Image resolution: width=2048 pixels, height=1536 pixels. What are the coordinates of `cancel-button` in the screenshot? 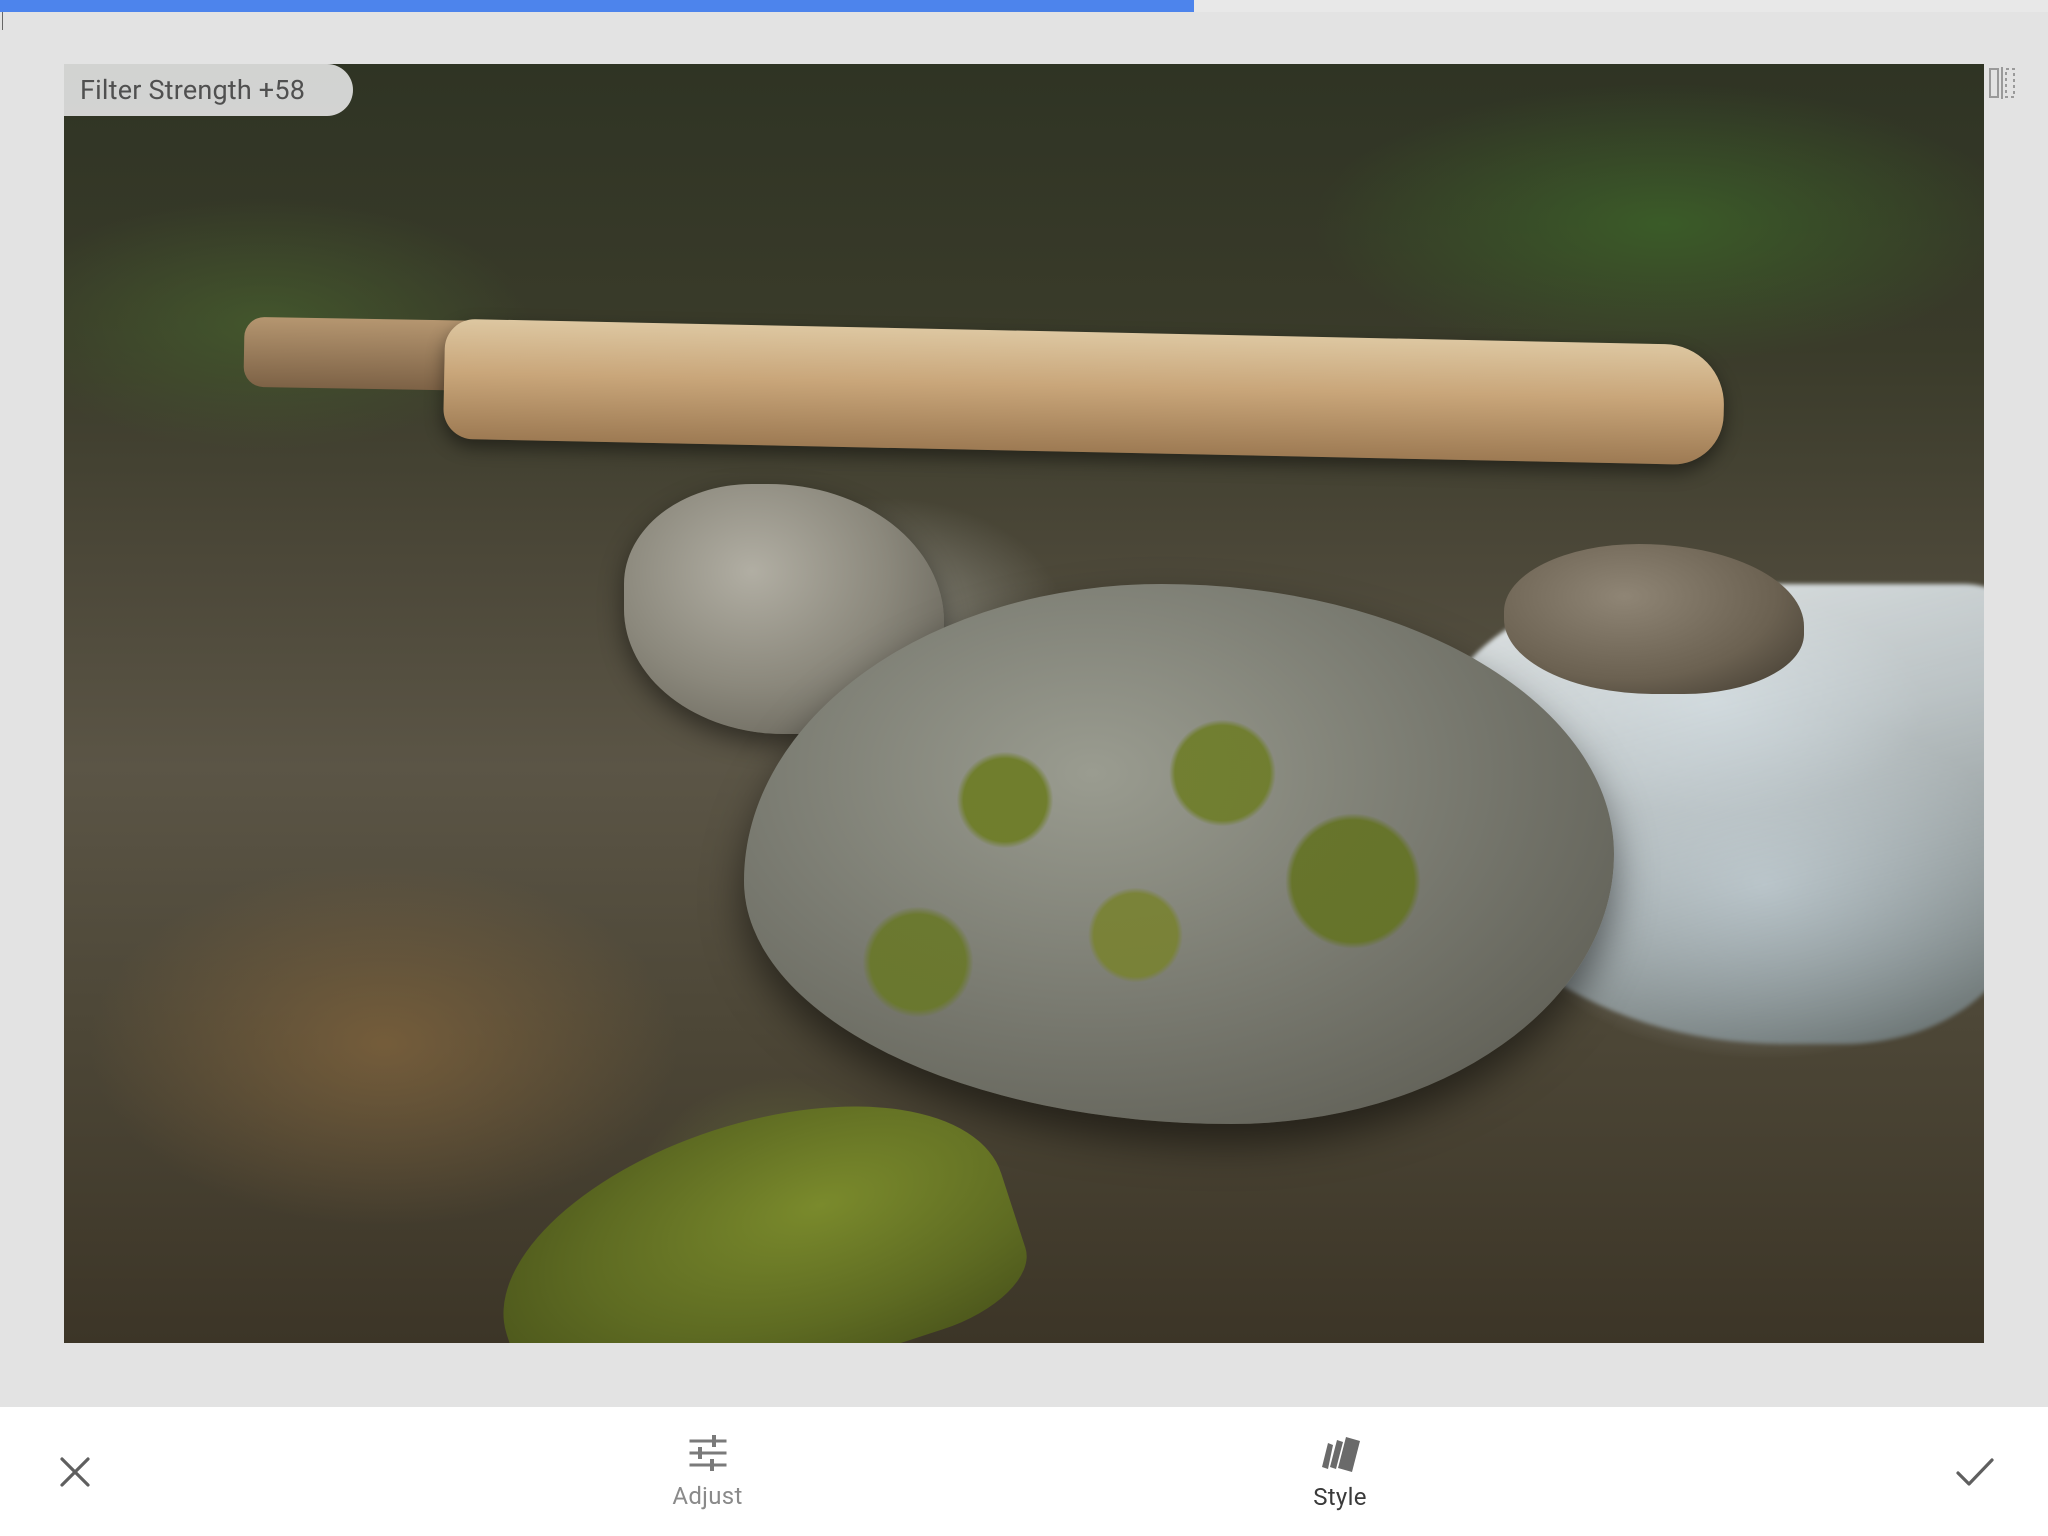 It's located at (75, 1471).